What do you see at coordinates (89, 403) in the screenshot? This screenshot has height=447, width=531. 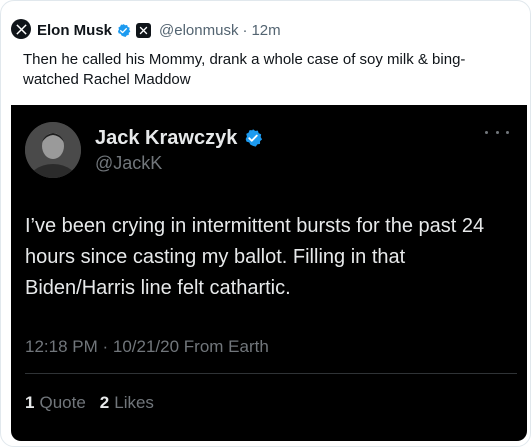 I see `engagement-stats: 1 Quote 2 Likes` at bounding box center [89, 403].